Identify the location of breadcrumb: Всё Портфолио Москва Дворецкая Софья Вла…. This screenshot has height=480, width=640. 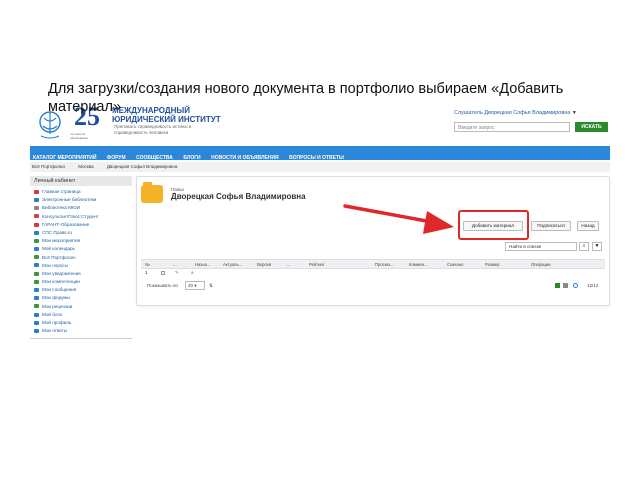
(320, 167).